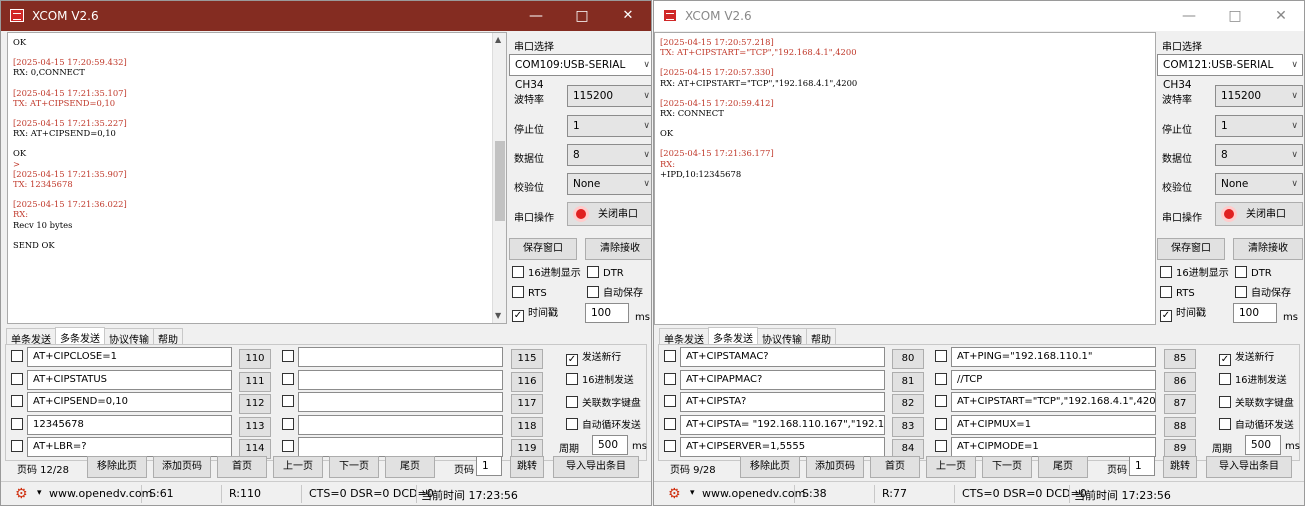 The image size is (1305, 506). Describe the element at coordinates (498, 316) in the screenshot. I see `scroll-down-icon: ▼` at that location.